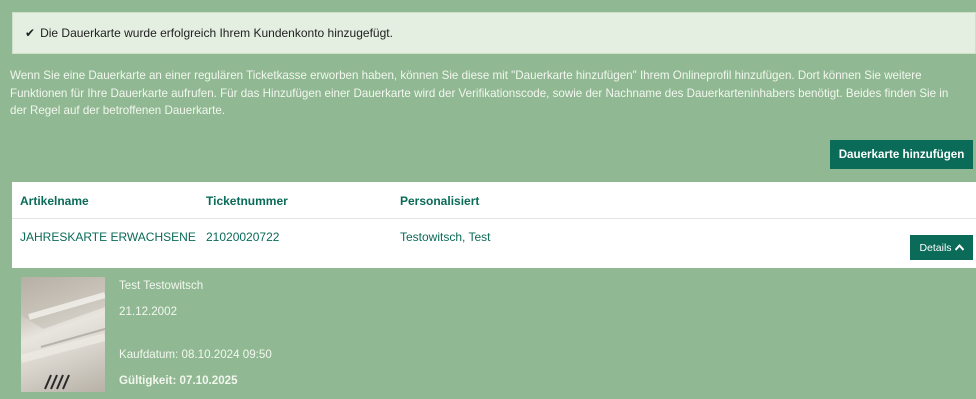 Image resolution: width=976 pixels, height=399 pixels. What do you see at coordinates (148, 311) in the screenshot?
I see `holder-birthdate: 21.12.2002` at bounding box center [148, 311].